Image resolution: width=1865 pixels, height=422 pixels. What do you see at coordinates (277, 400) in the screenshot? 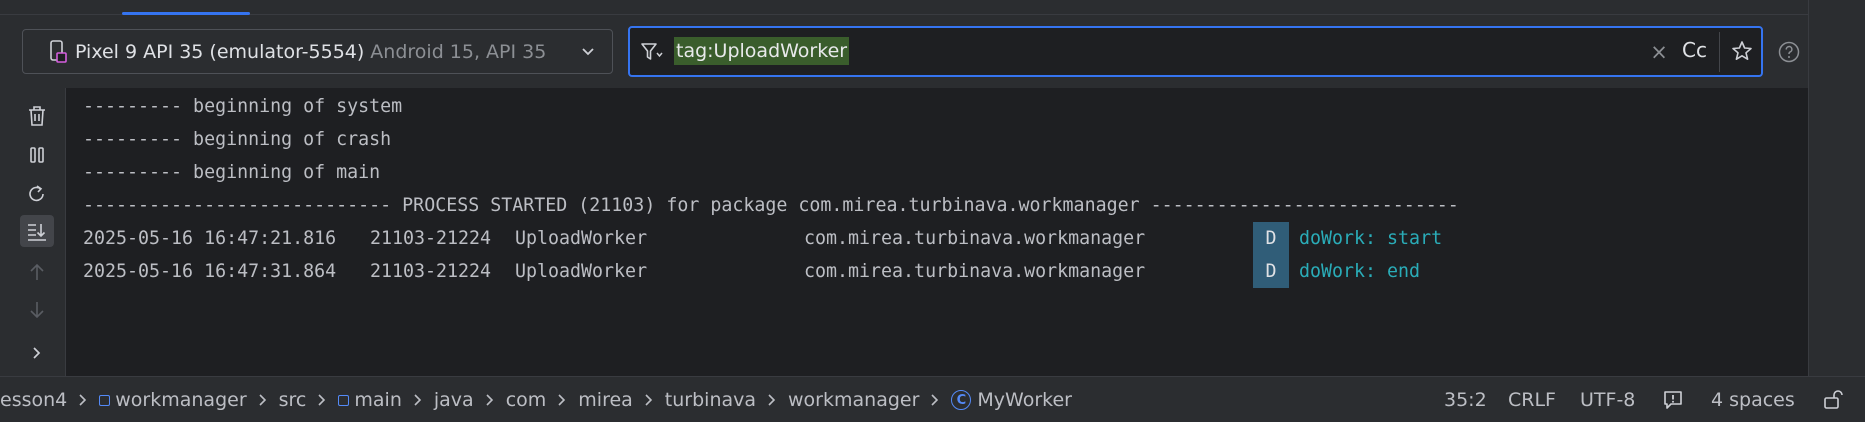
I see `breadcrumb-item: src` at bounding box center [277, 400].